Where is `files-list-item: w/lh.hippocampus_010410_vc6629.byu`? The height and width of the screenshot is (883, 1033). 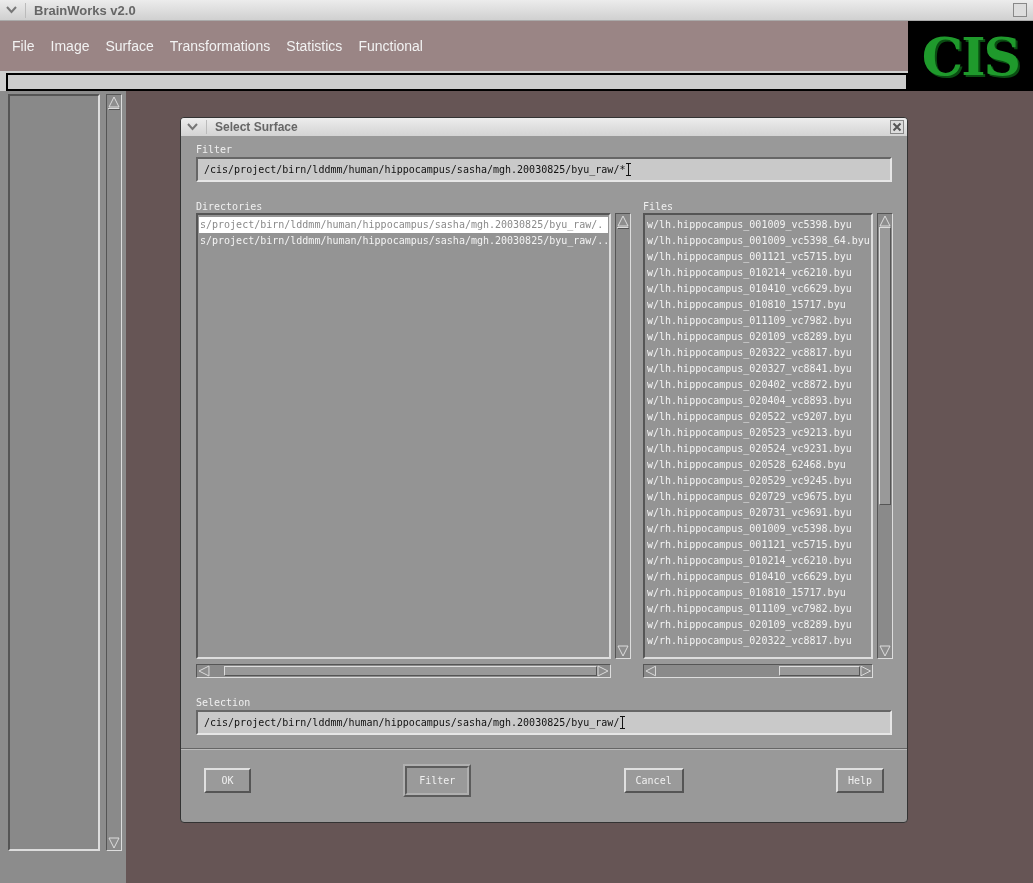
files-list-item: w/lh.hippocampus_010410_vc6629.byu is located at coordinates (758, 289).